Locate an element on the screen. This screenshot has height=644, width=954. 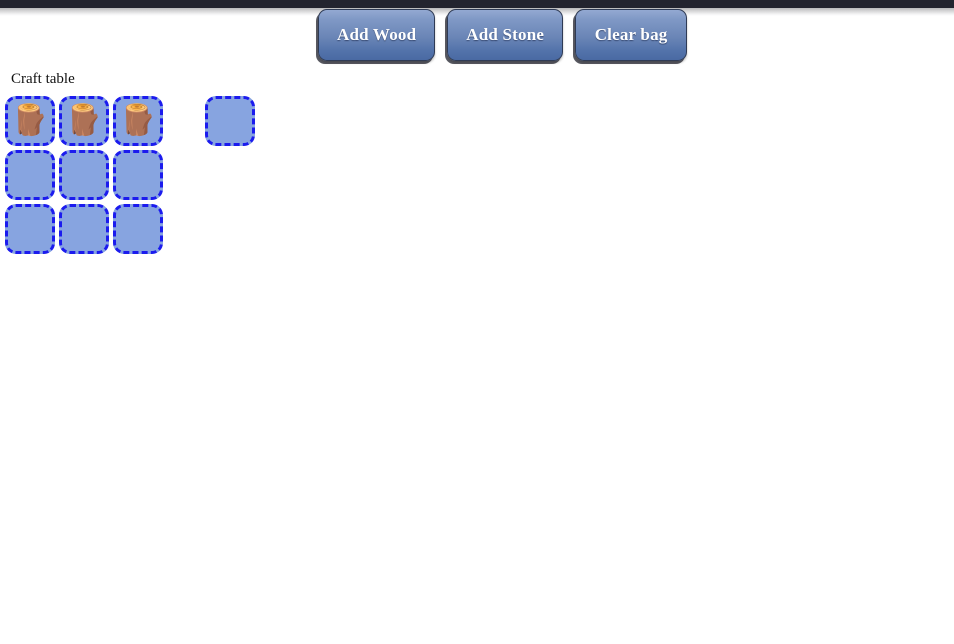
craft-table-section: Craft table 🪵 🪵 🪵 is located at coordinates (130, 162).